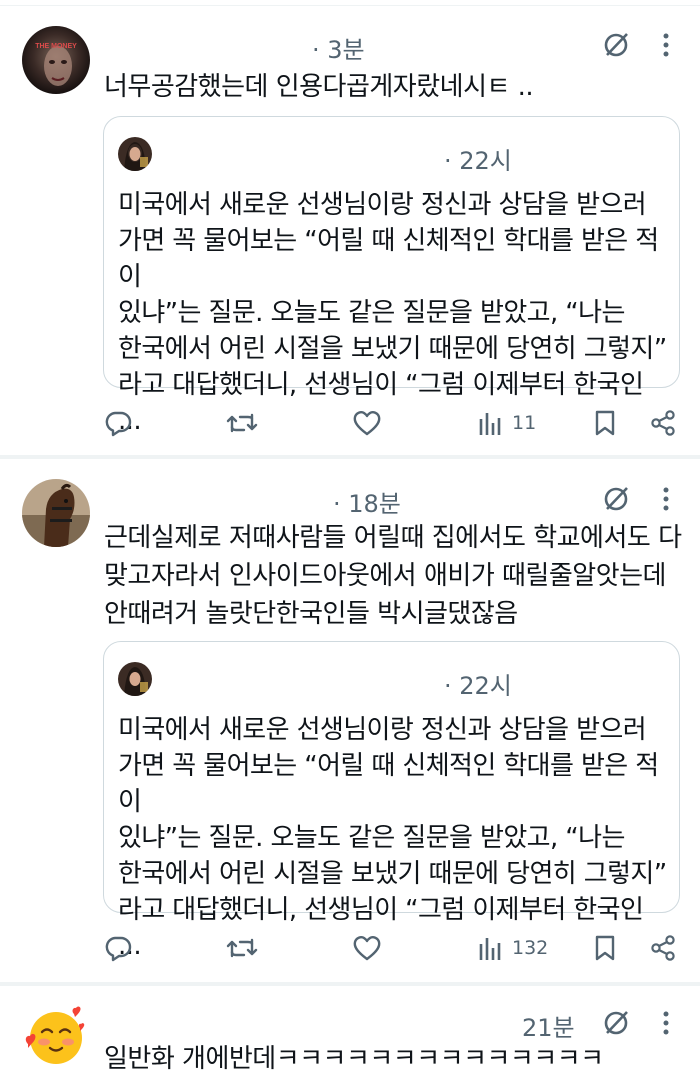  What do you see at coordinates (354, 1059) in the screenshot?
I see `post-text: 일반화 개에반데ㅋㅋㅋㅋㅋㅋㅋㅋㅋㅋㅋㅋㅋㅋ` at bounding box center [354, 1059].